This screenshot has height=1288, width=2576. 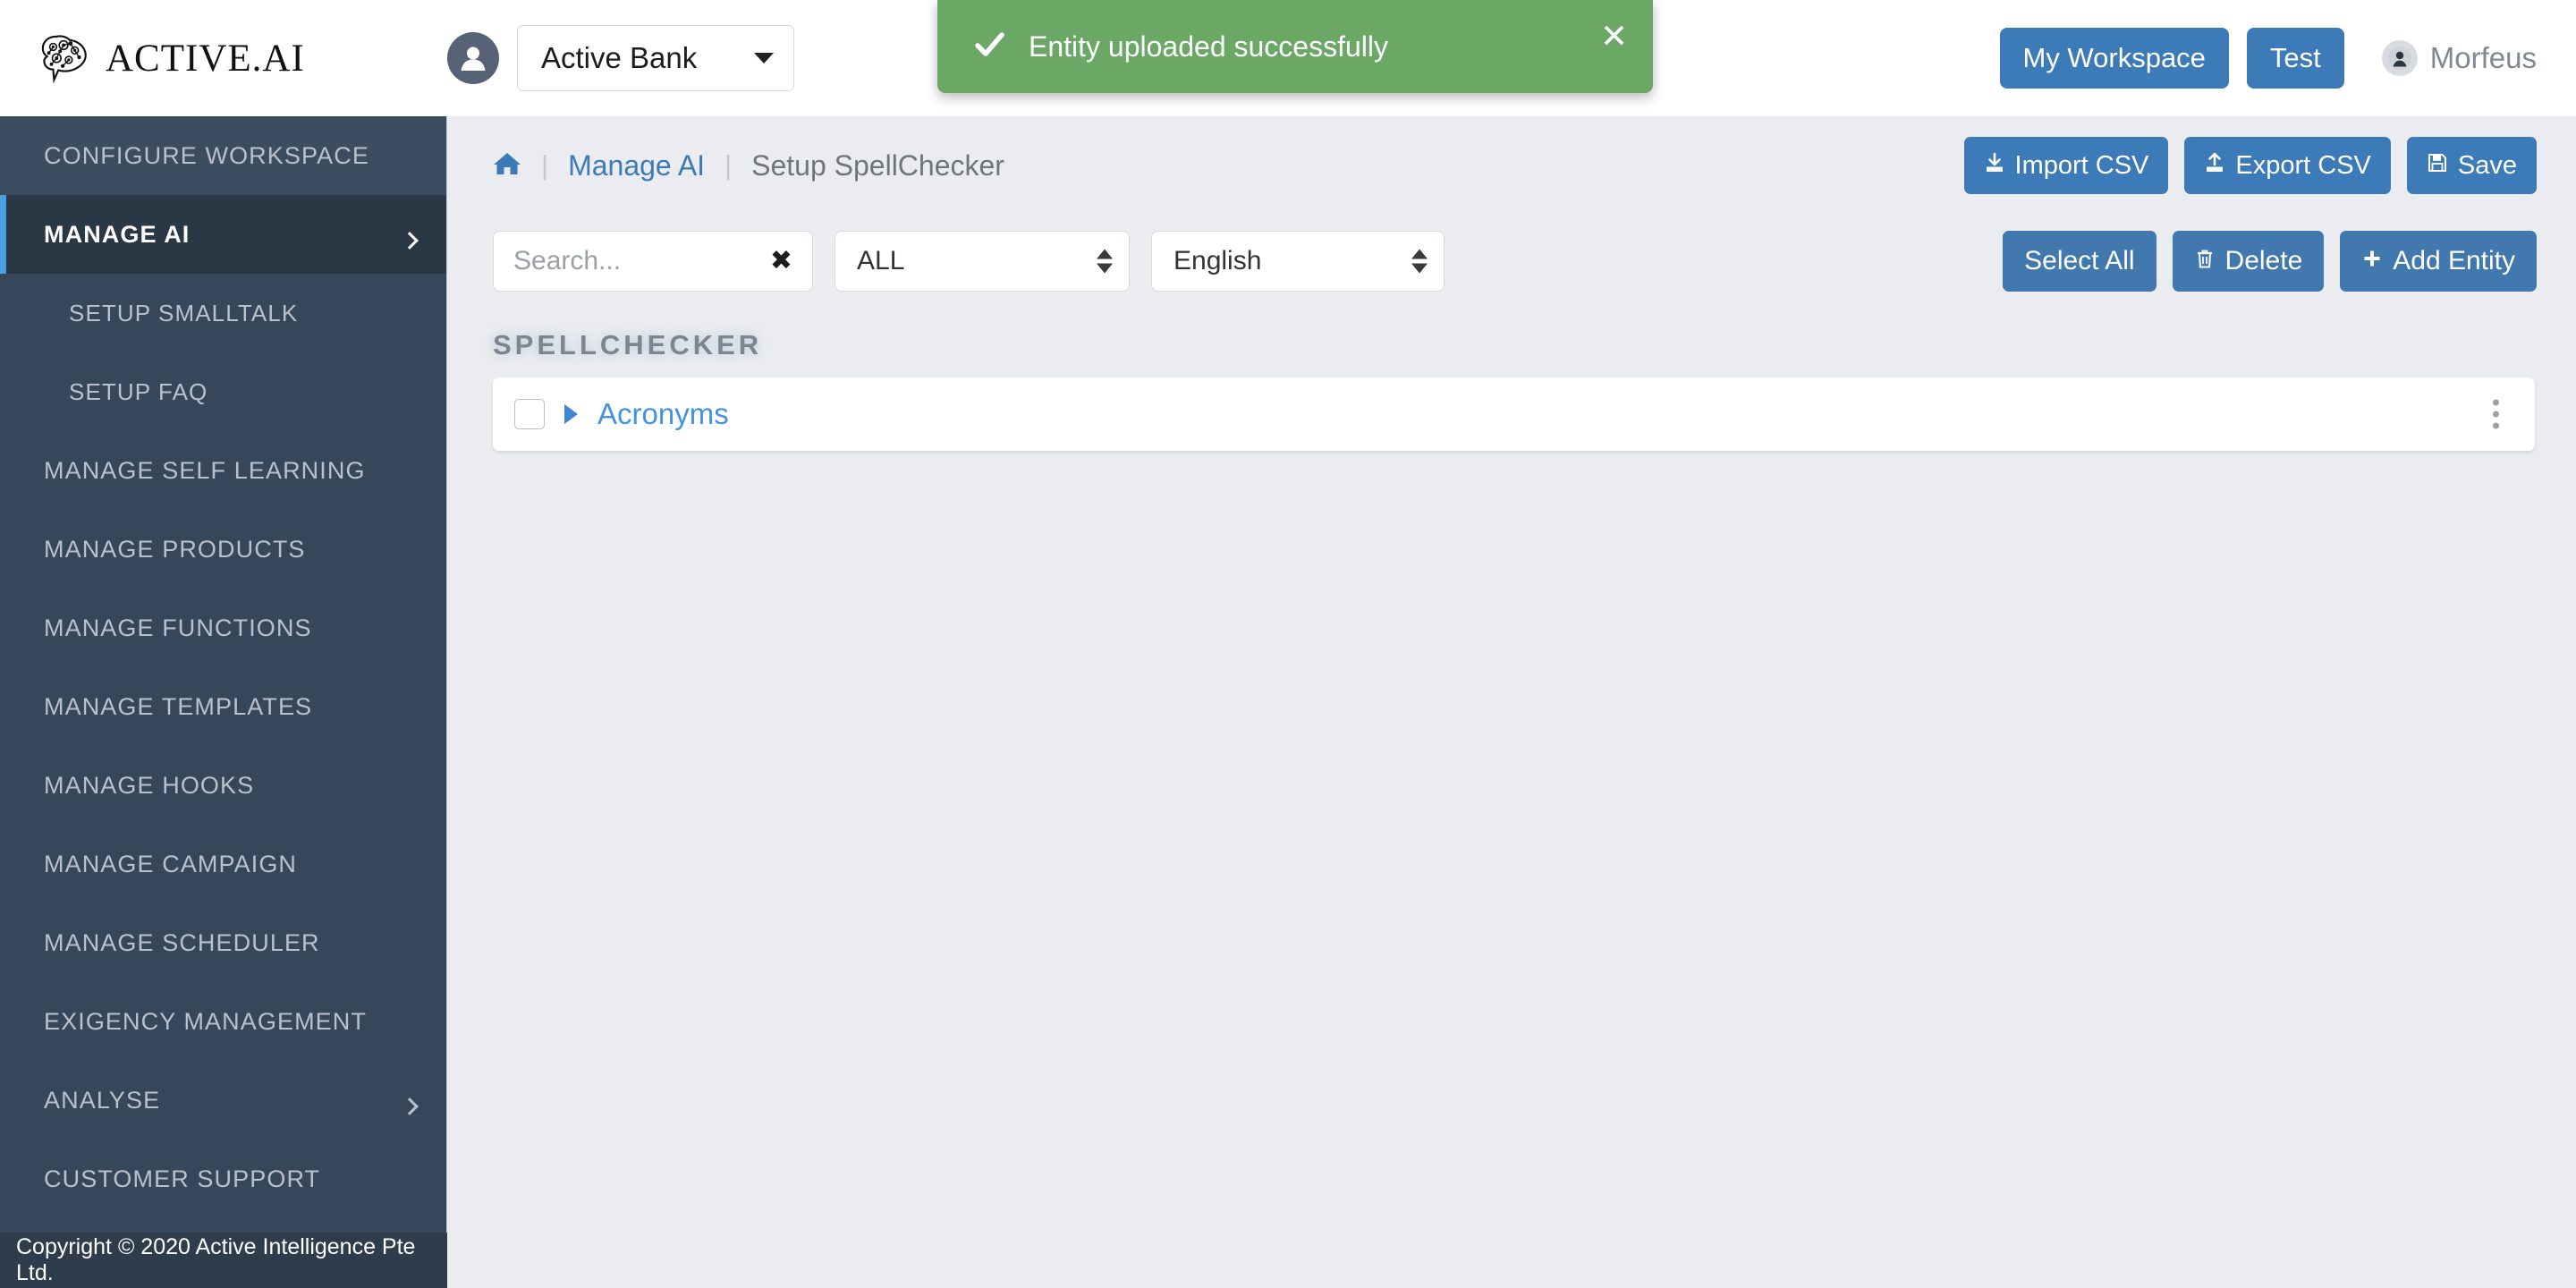 What do you see at coordinates (628, 344) in the screenshot?
I see `section-title: SPELLCHECKER` at bounding box center [628, 344].